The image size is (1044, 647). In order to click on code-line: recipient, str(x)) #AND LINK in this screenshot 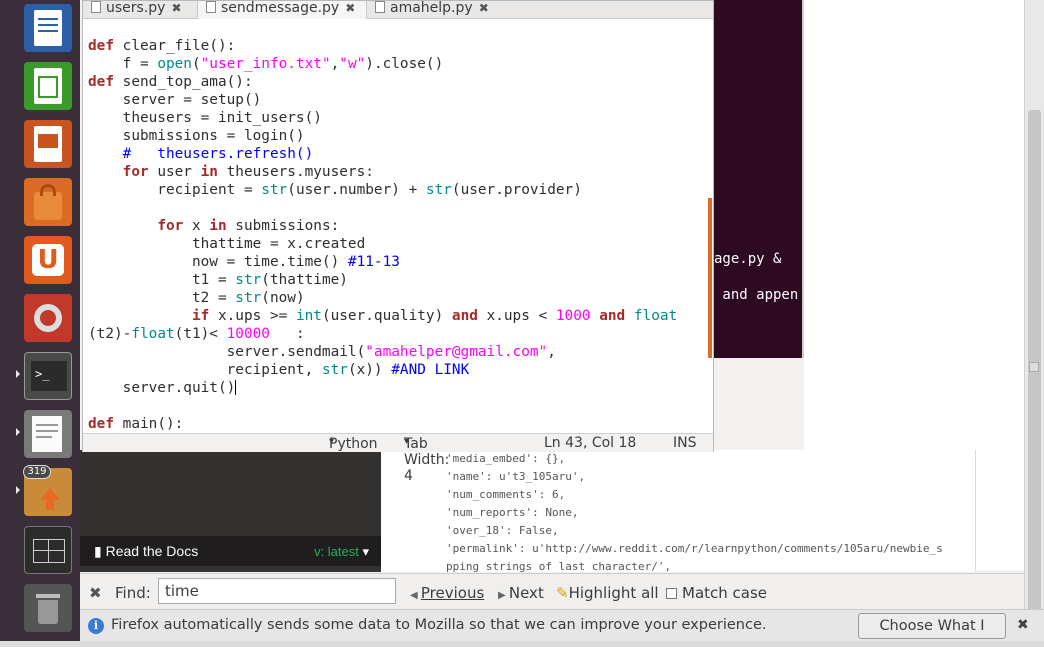, I will do `click(279, 370)`.